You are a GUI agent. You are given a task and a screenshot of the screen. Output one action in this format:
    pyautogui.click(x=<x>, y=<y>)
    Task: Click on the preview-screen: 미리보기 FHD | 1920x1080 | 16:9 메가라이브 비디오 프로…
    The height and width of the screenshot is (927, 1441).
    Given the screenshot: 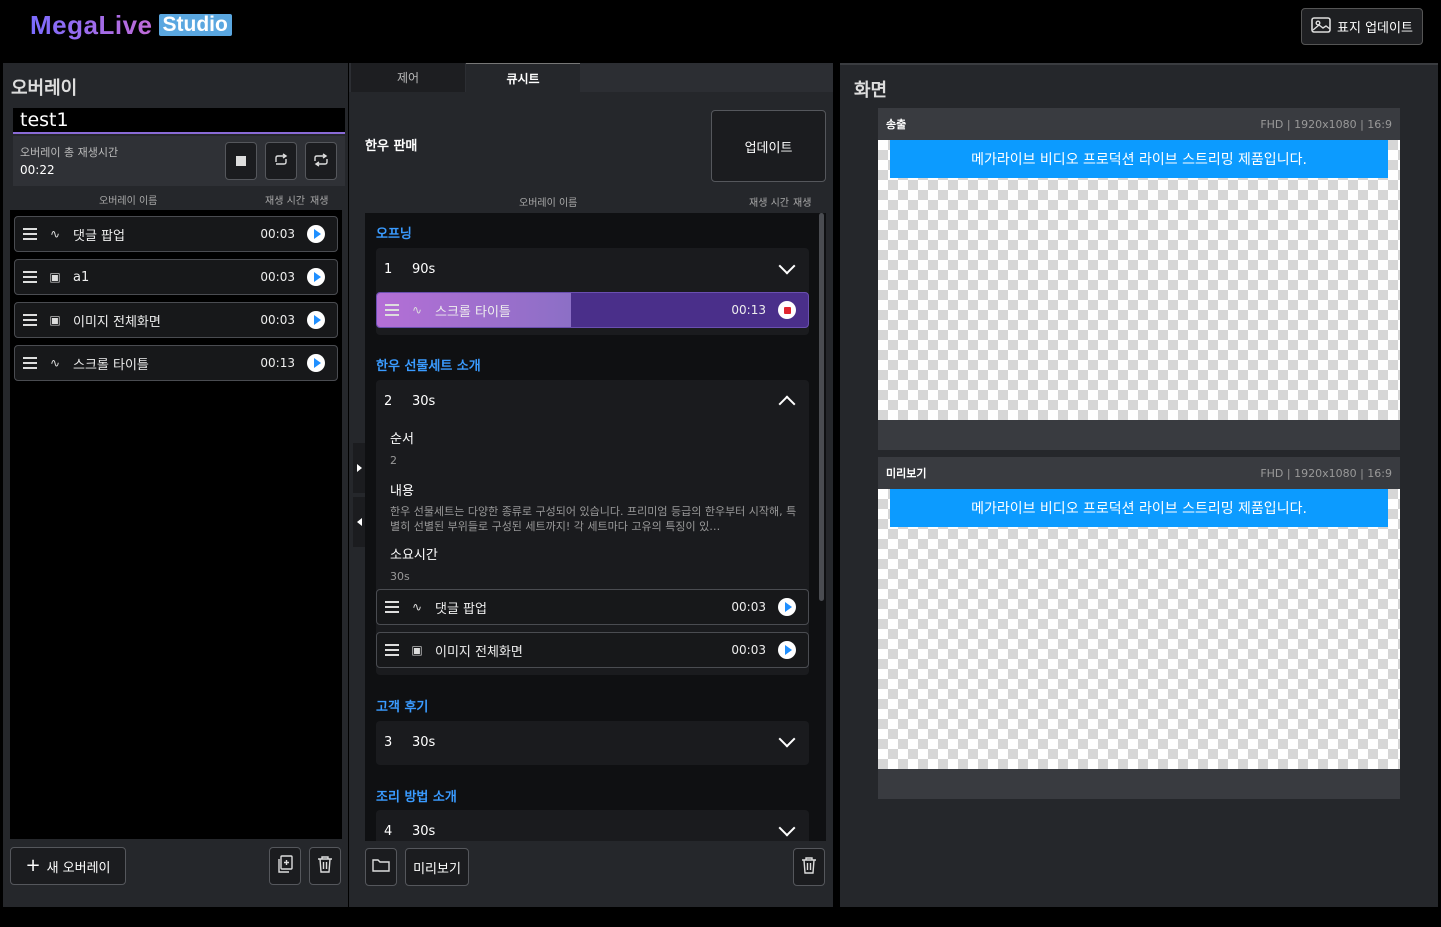 What is the action you would take?
    pyautogui.click(x=1139, y=628)
    